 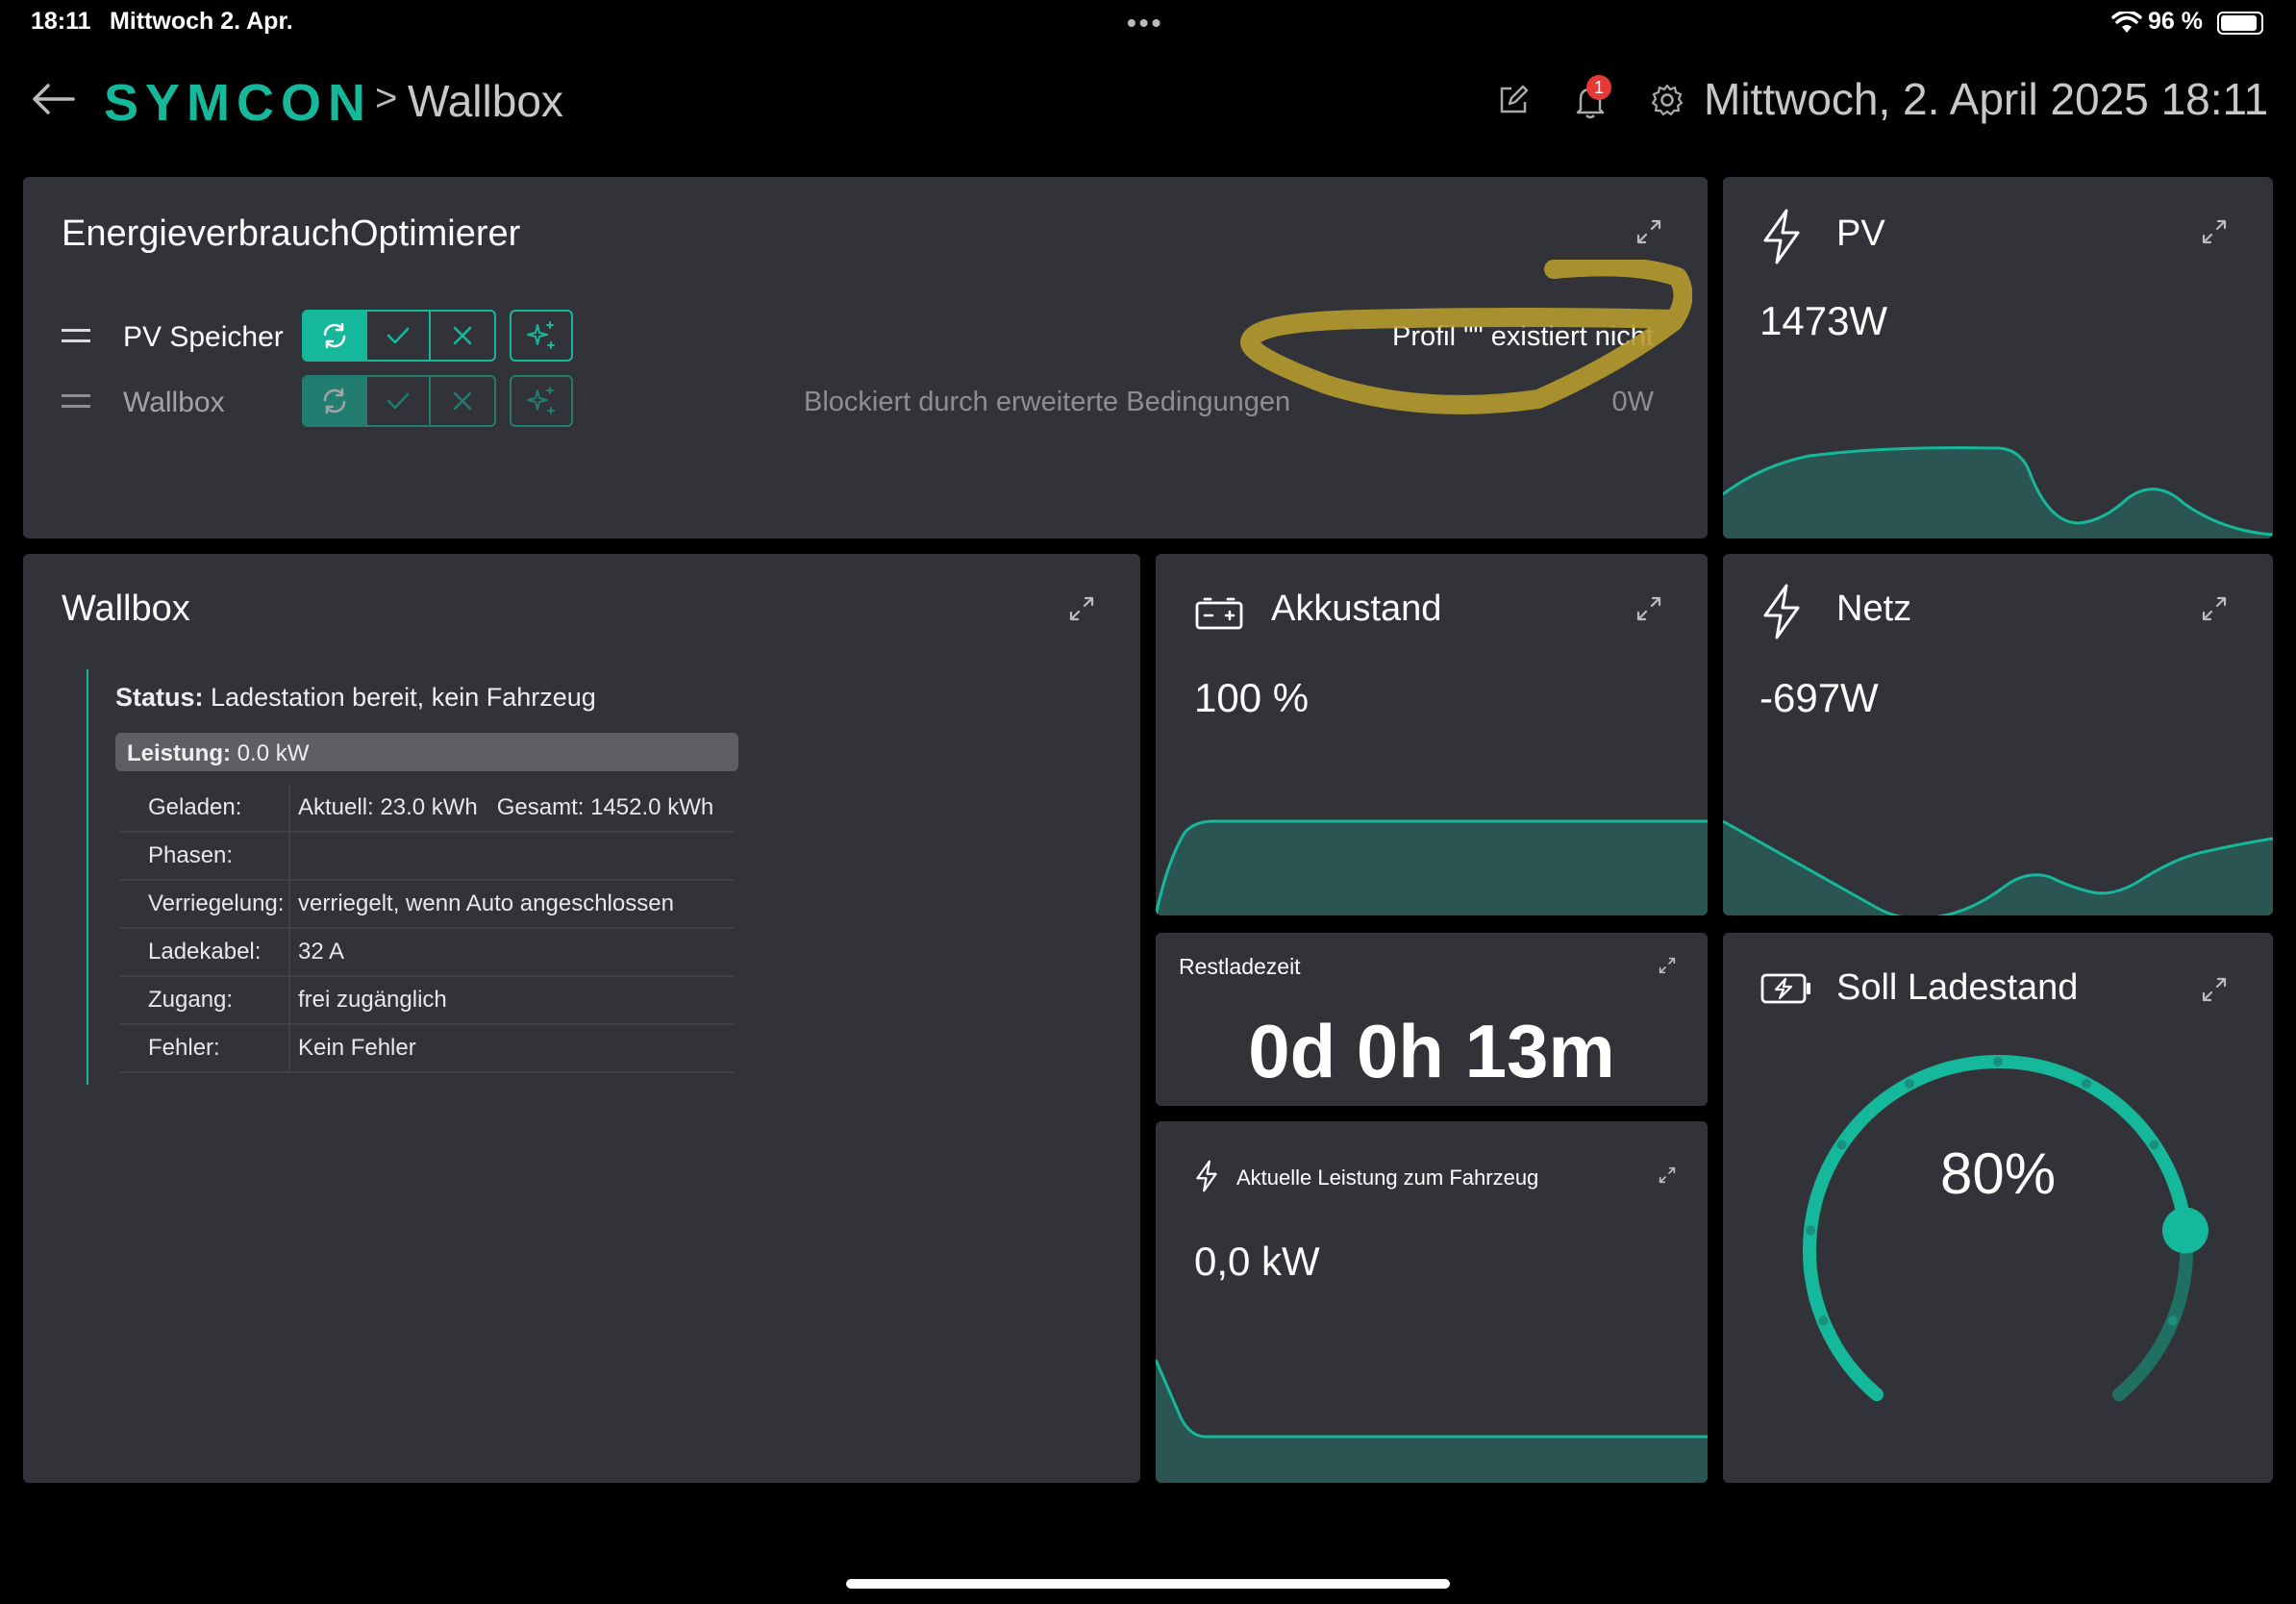 What do you see at coordinates (506, 807) in the screenshot?
I see `row-value: Aktuell: 23.0 kWh Gesamt: 1452.0 kWh` at bounding box center [506, 807].